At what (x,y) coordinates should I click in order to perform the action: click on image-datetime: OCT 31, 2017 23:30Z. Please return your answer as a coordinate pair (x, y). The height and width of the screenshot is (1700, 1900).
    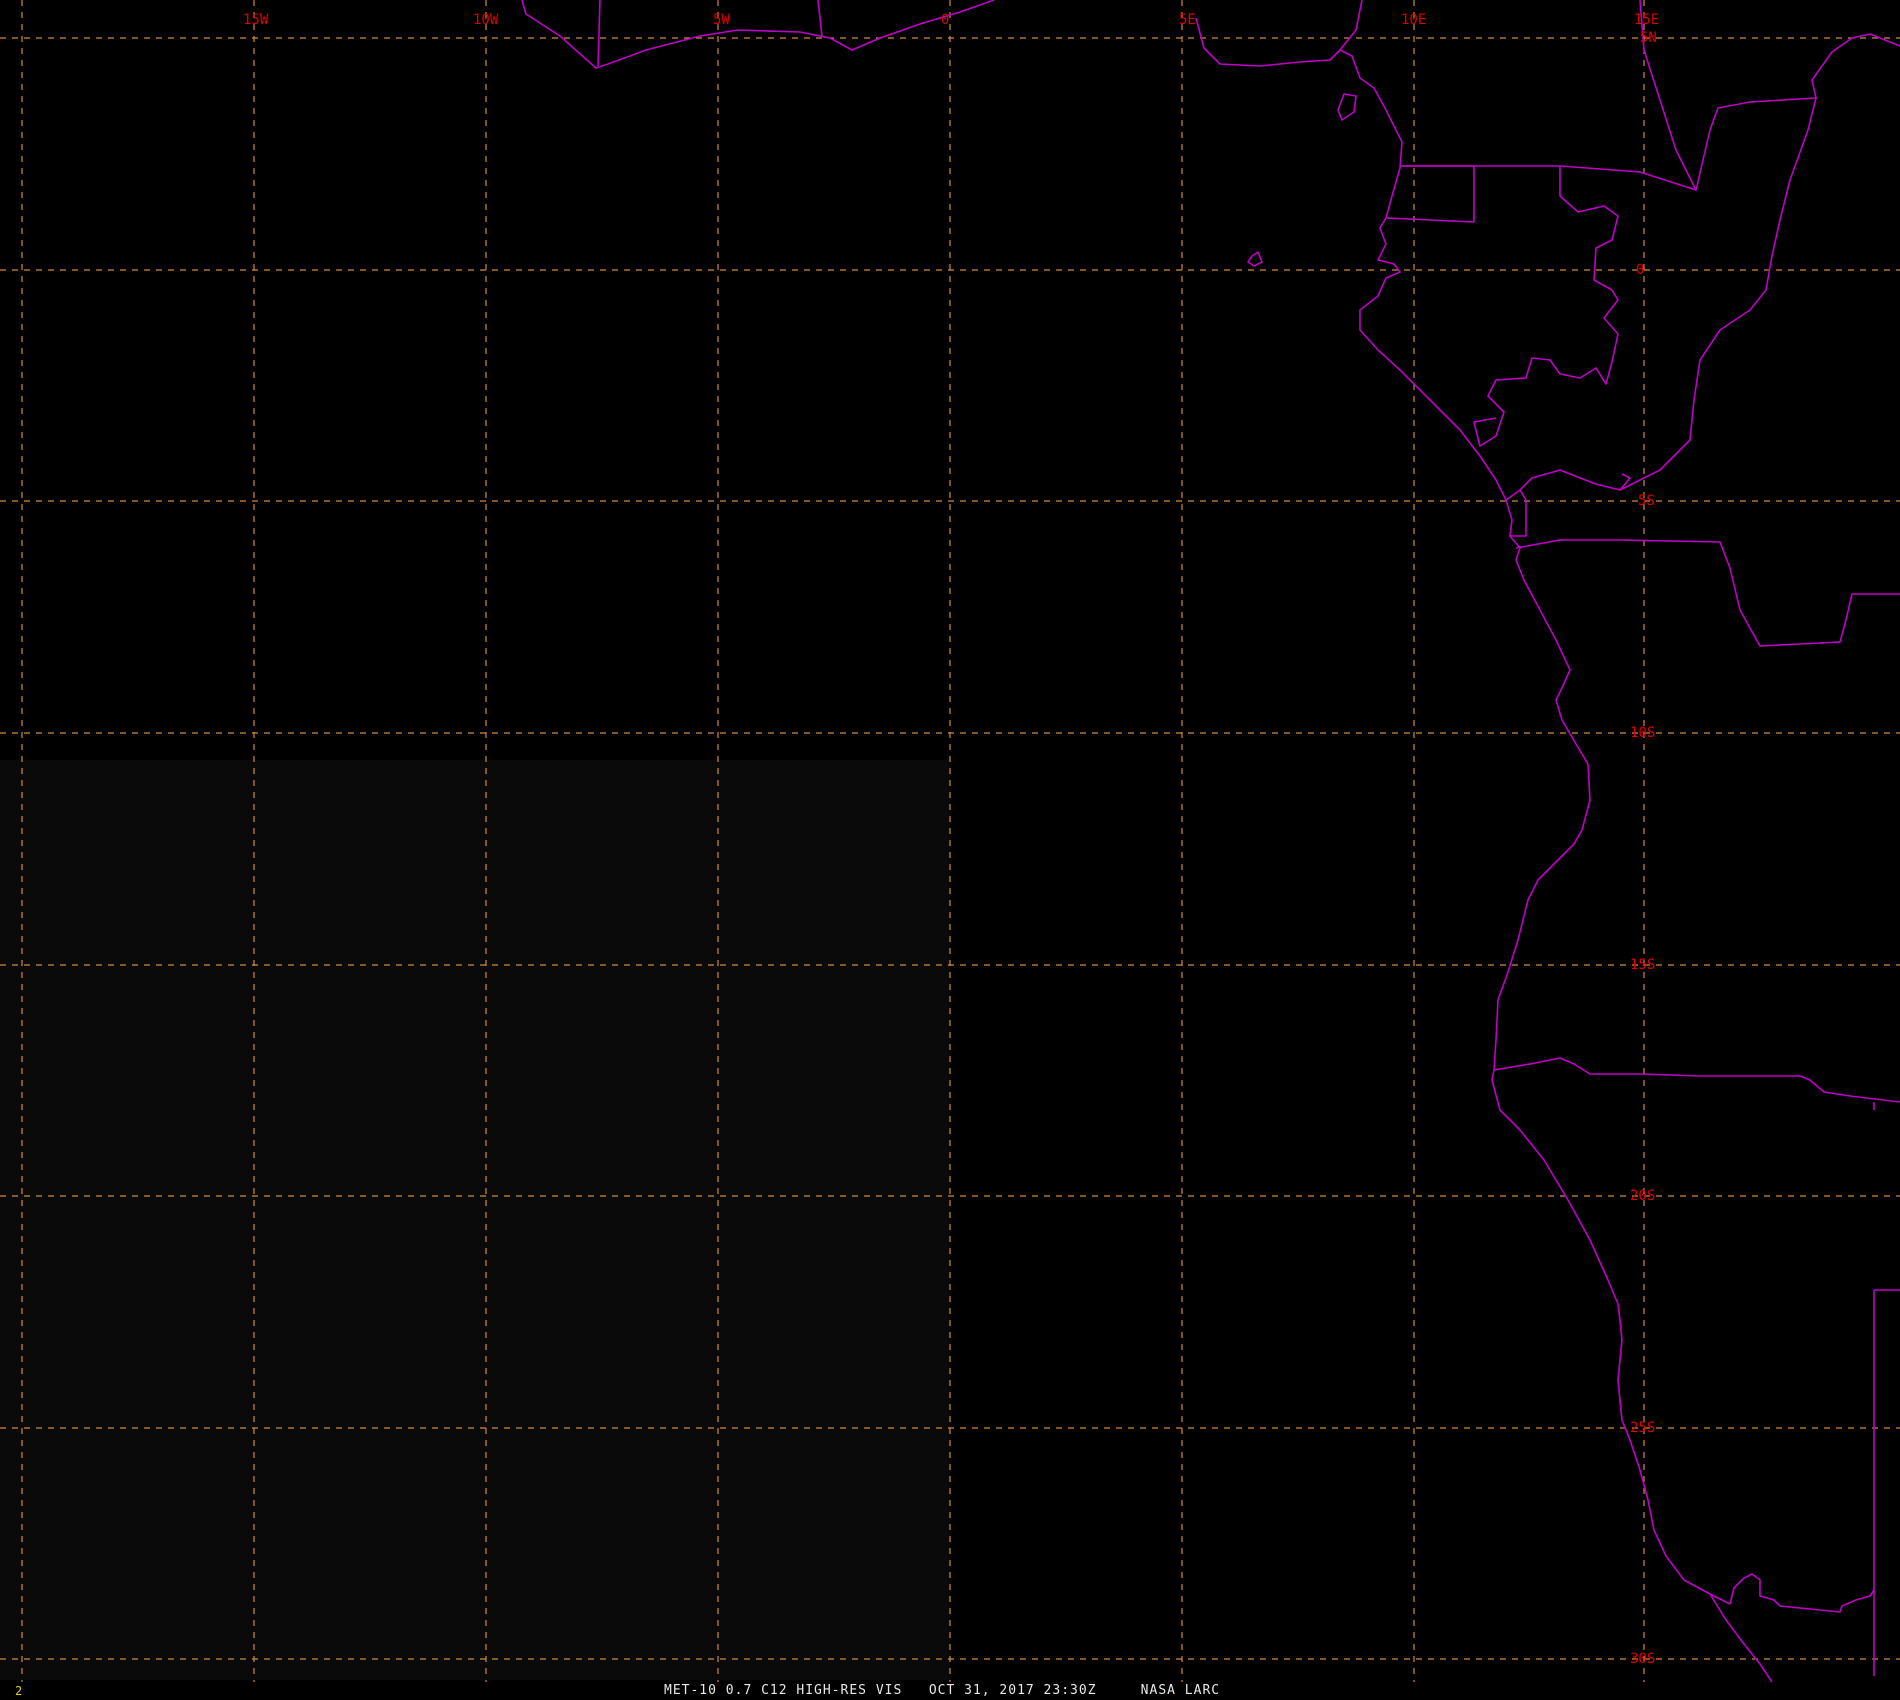
    Looking at the image, I should click on (1012, 1690).